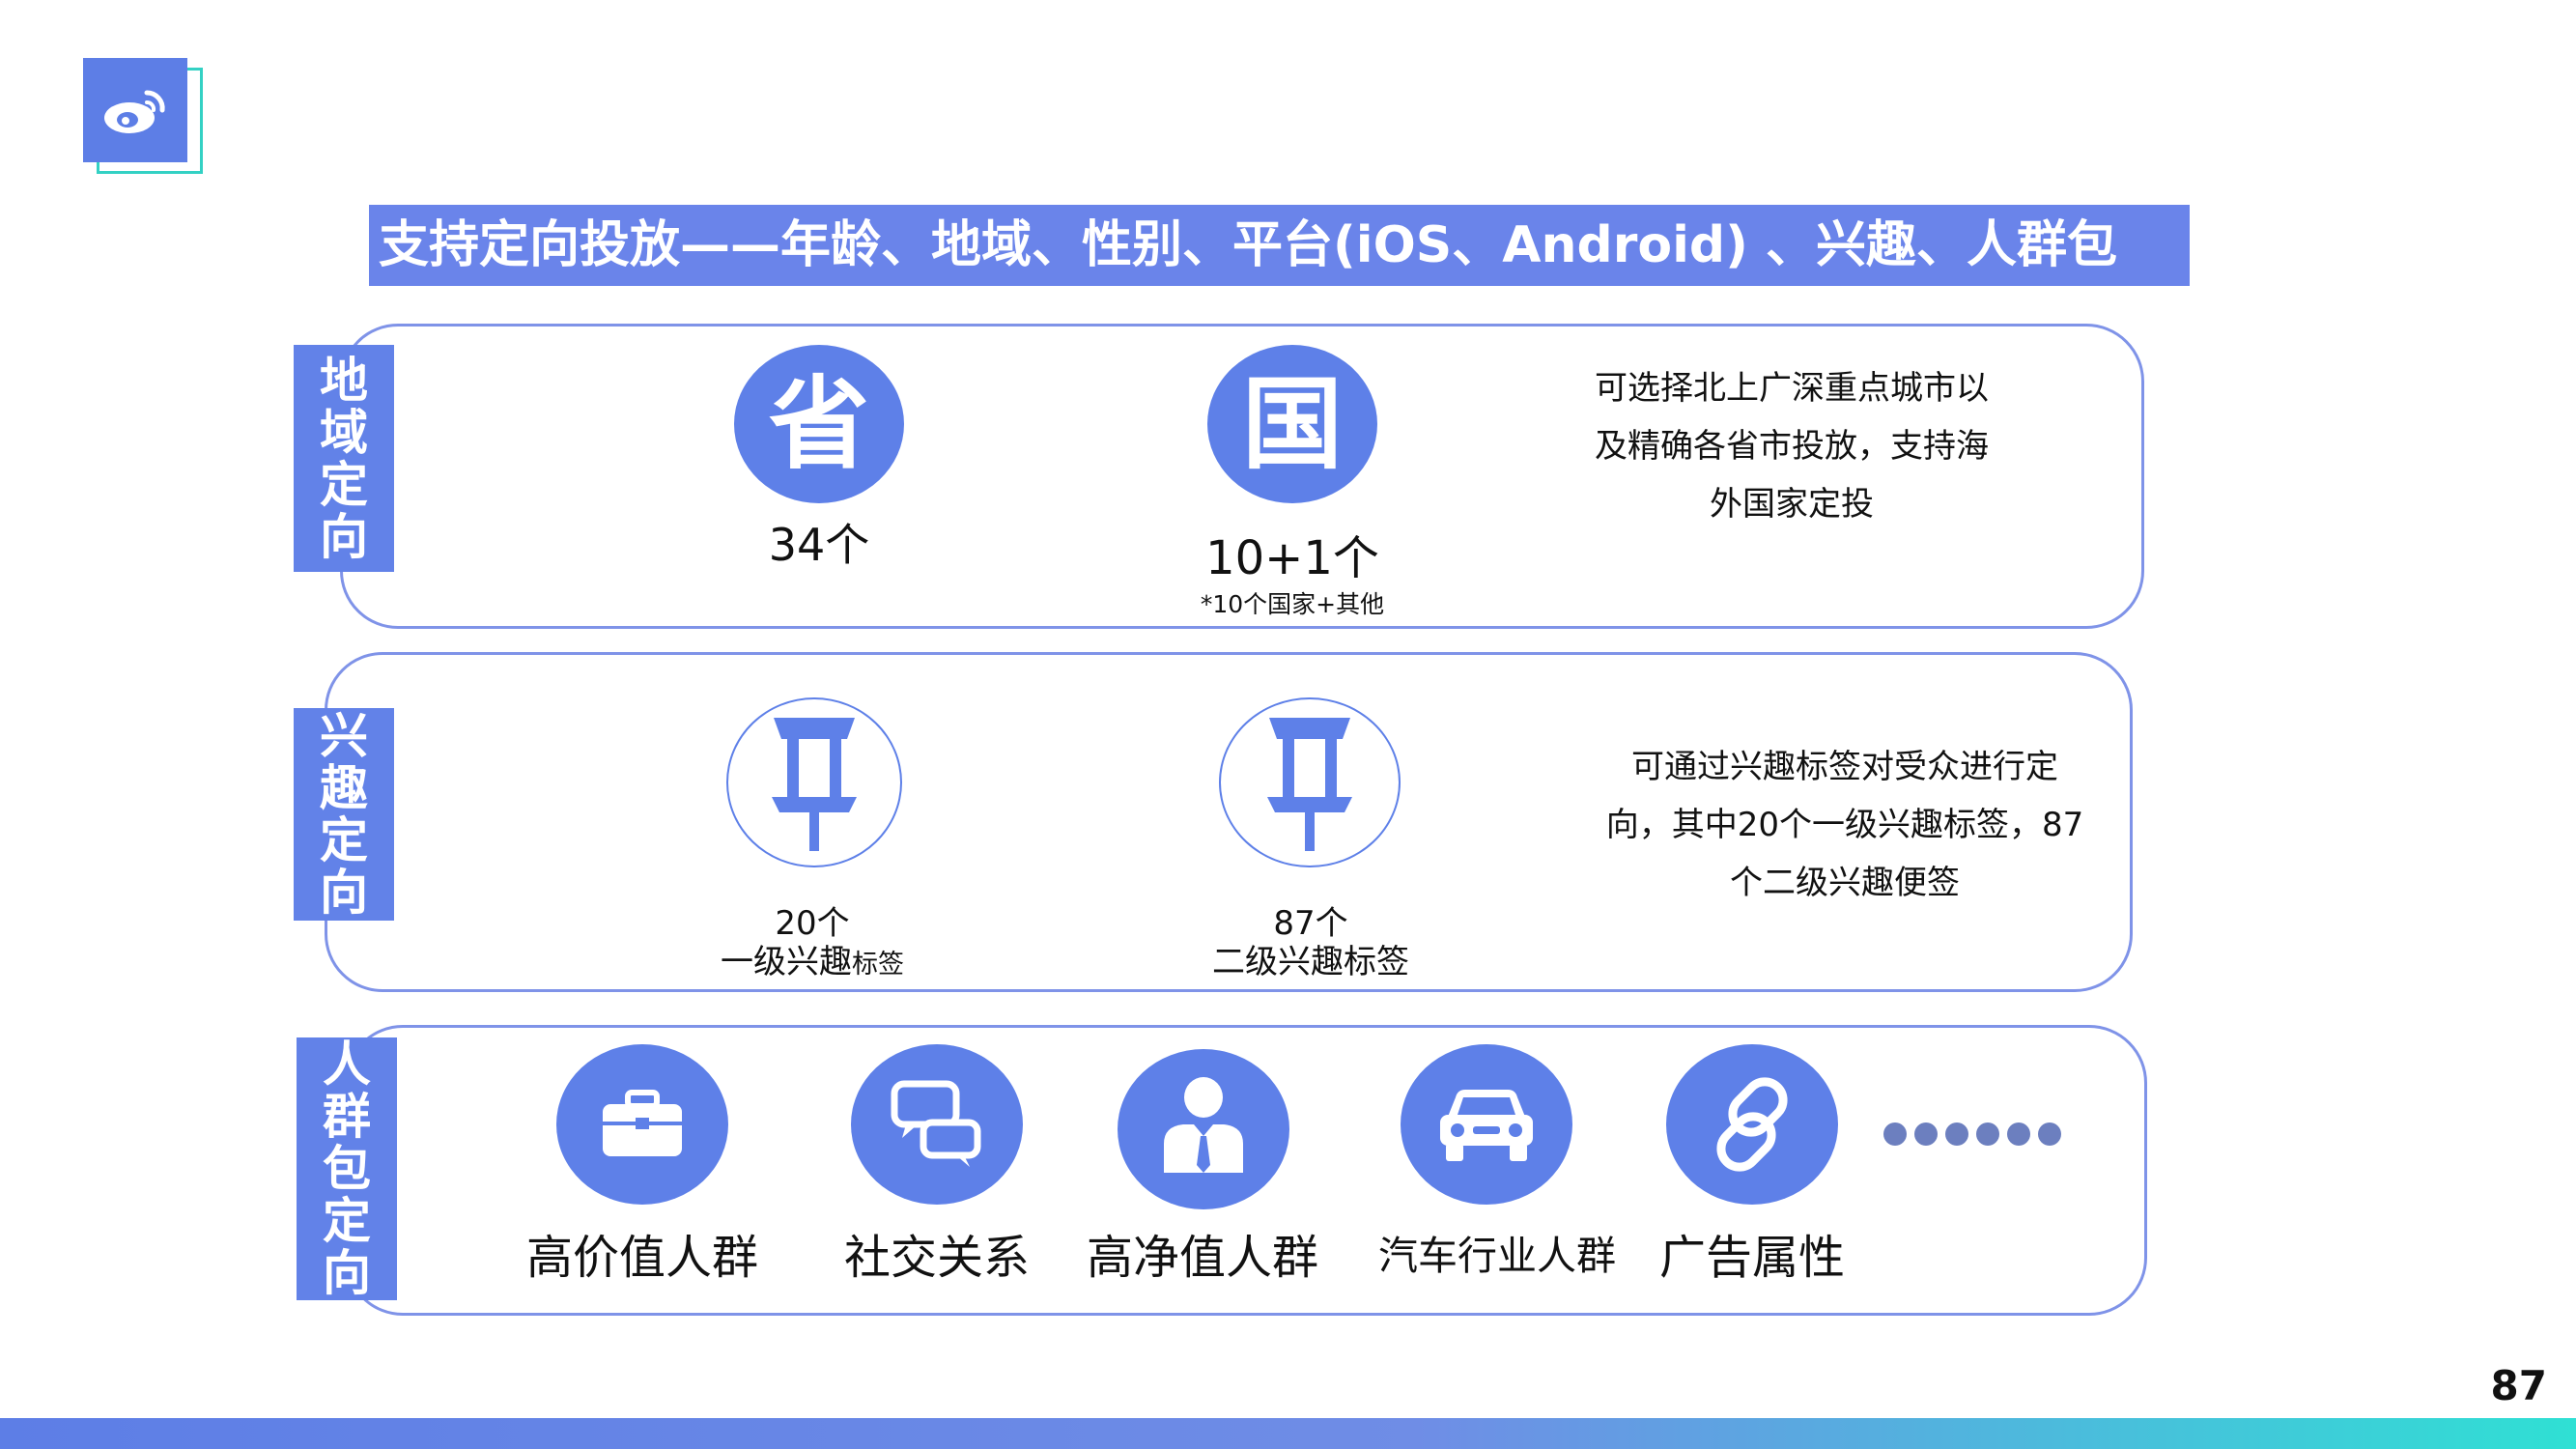  What do you see at coordinates (1292, 558) in the screenshot?
I see `country-count: 10+1个` at bounding box center [1292, 558].